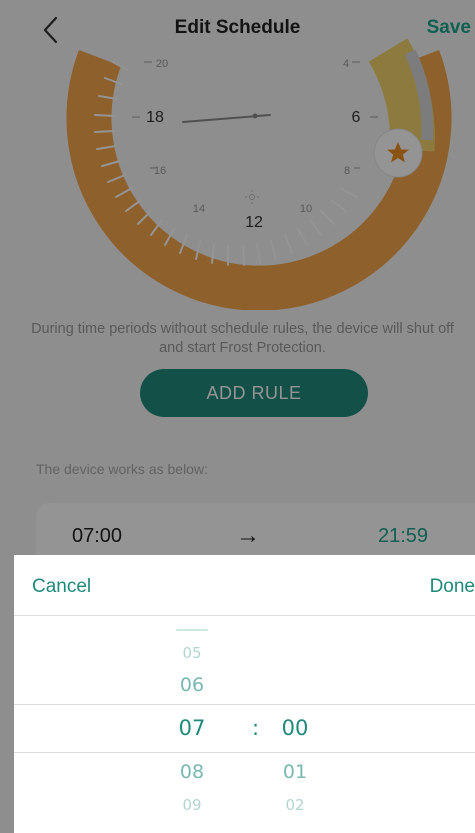 This screenshot has height=833, width=475. What do you see at coordinates (192, 630) in the screenshot?
I see `picker-fade-line` at bounding box center [192, 630].